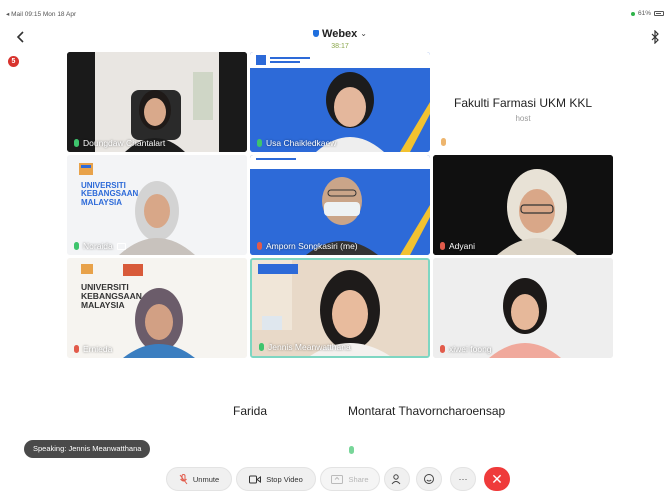 The height and width of the screenshot is (492, 670). What do you see at coordinates (337, 479) in the screenshot?
I see `share-screen-icon` at bounding box center [337, 479].